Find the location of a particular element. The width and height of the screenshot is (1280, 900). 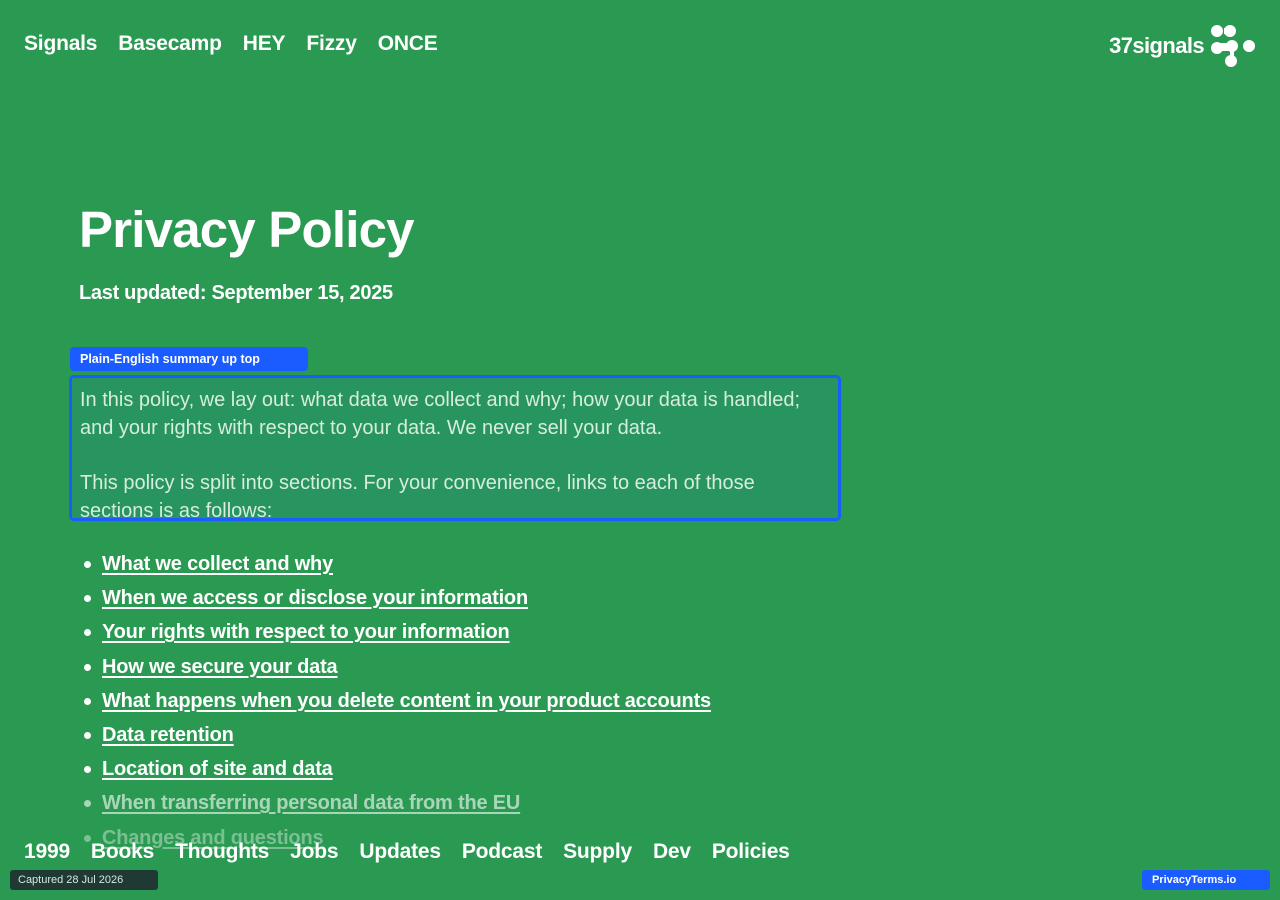

footer-link-policies: Policies is located at coordinates (751, 852).